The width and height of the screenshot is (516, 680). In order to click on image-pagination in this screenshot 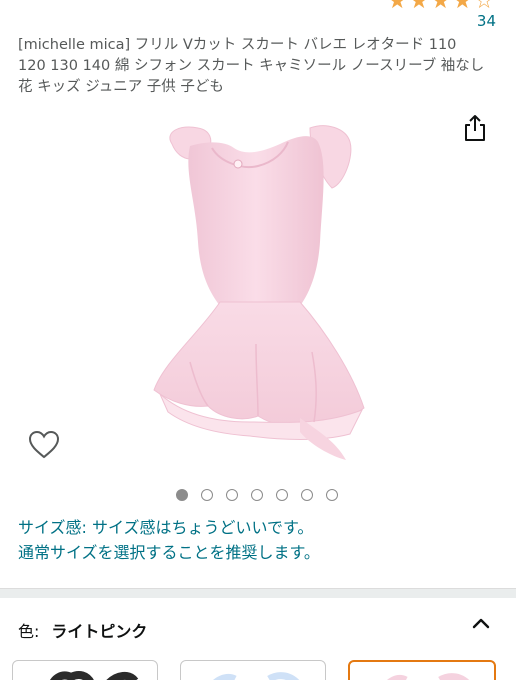, I will do `click(257, 495)`.